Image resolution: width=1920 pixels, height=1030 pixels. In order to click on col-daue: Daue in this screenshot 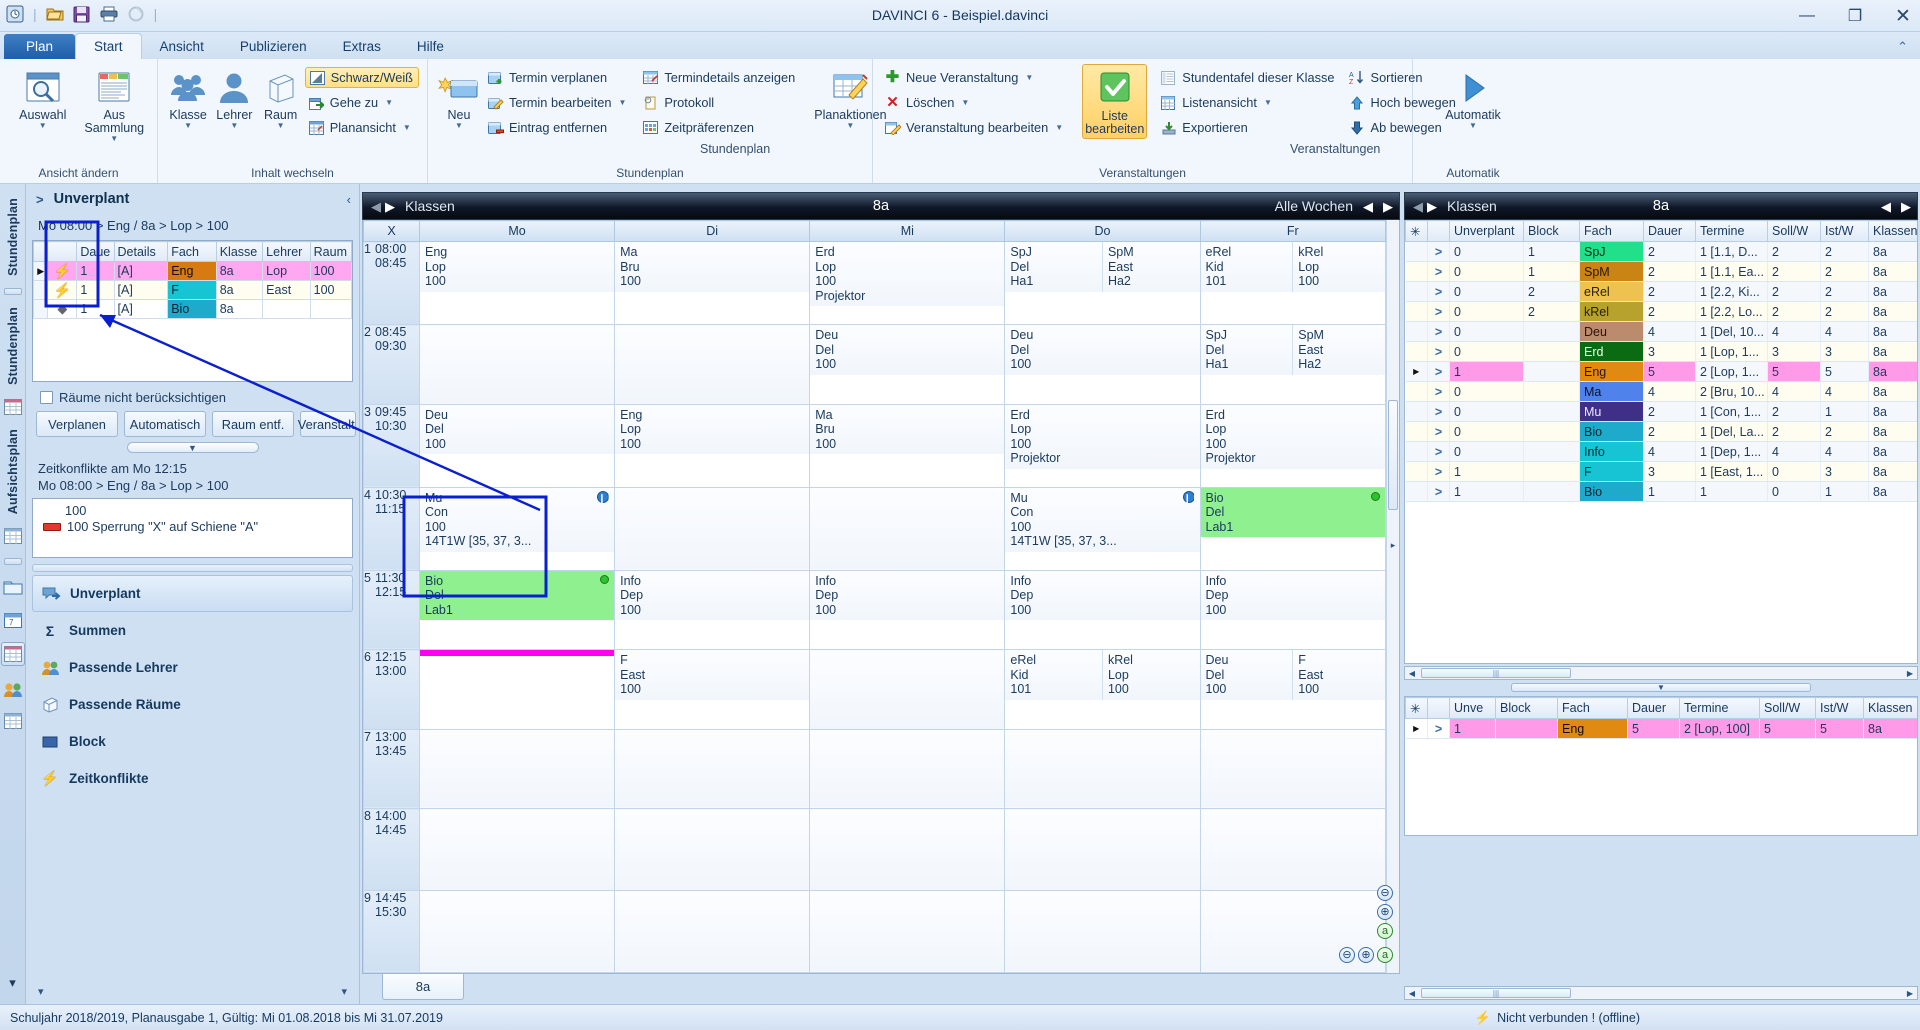, I will do `click(95, 251)`.